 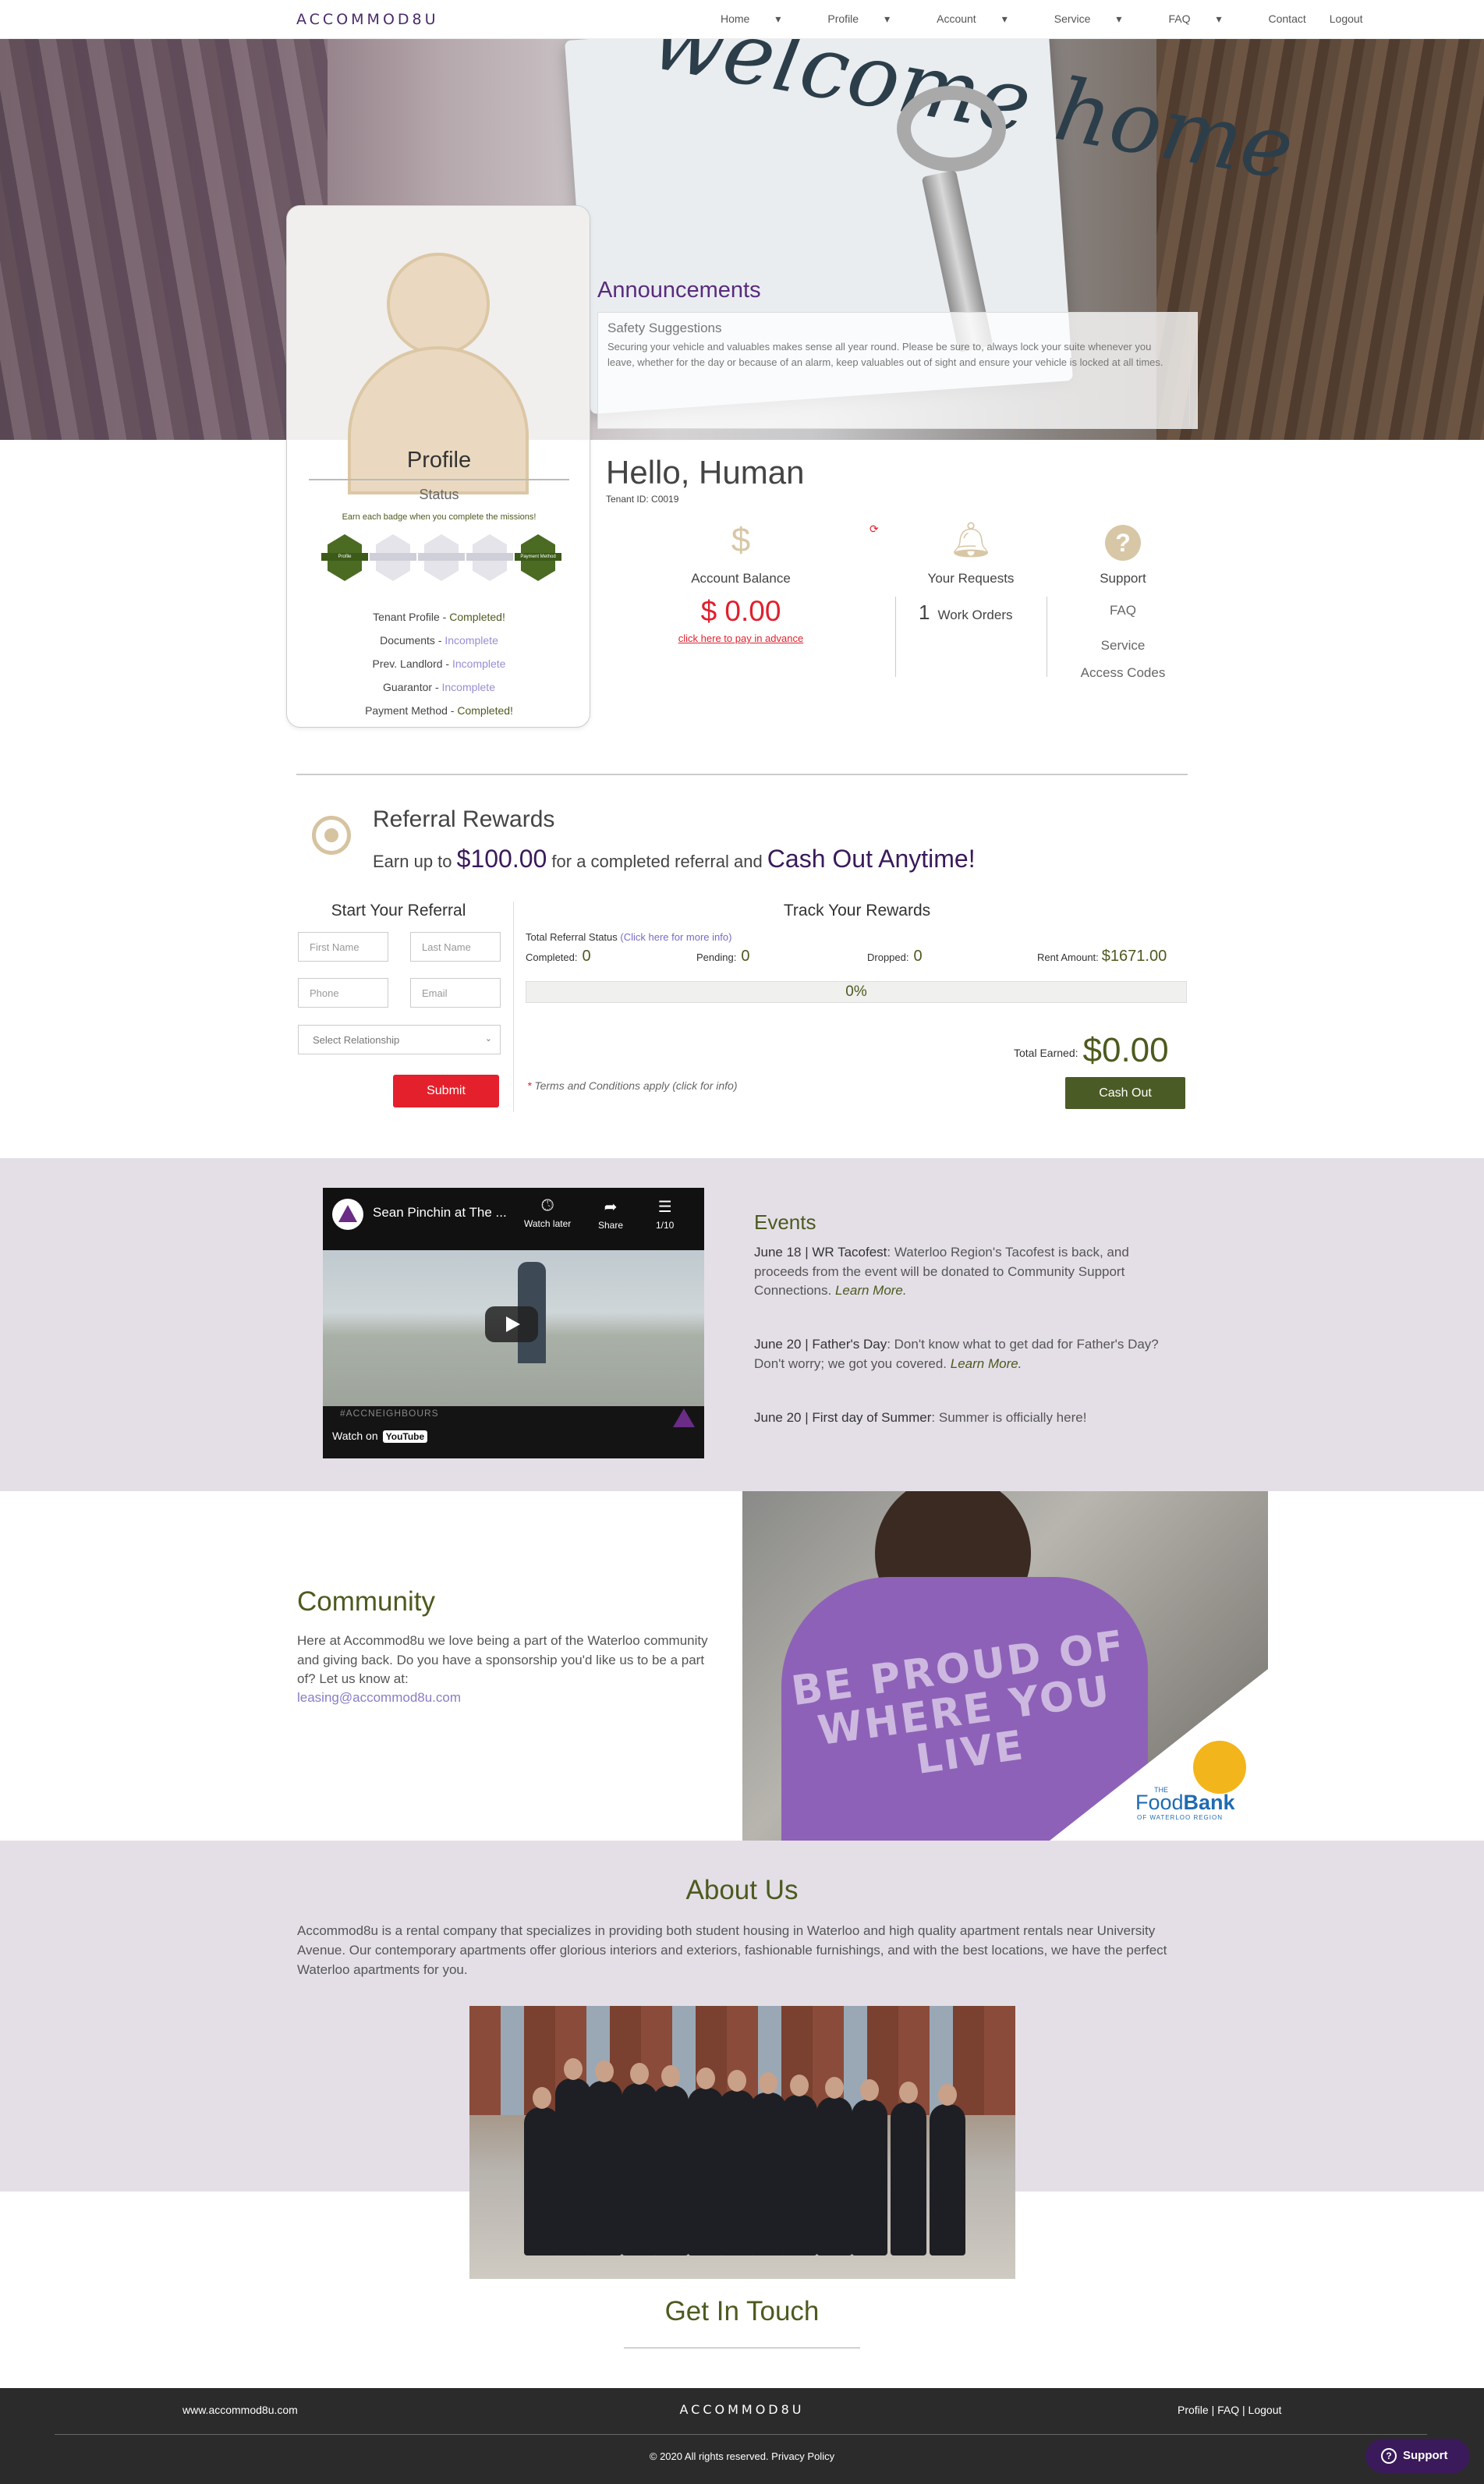 What do you see at coordinates (802, 2456) in the screenshot?
I see `privacy-policy-link: Privacy Policy` at bounding box center [802, 2456].